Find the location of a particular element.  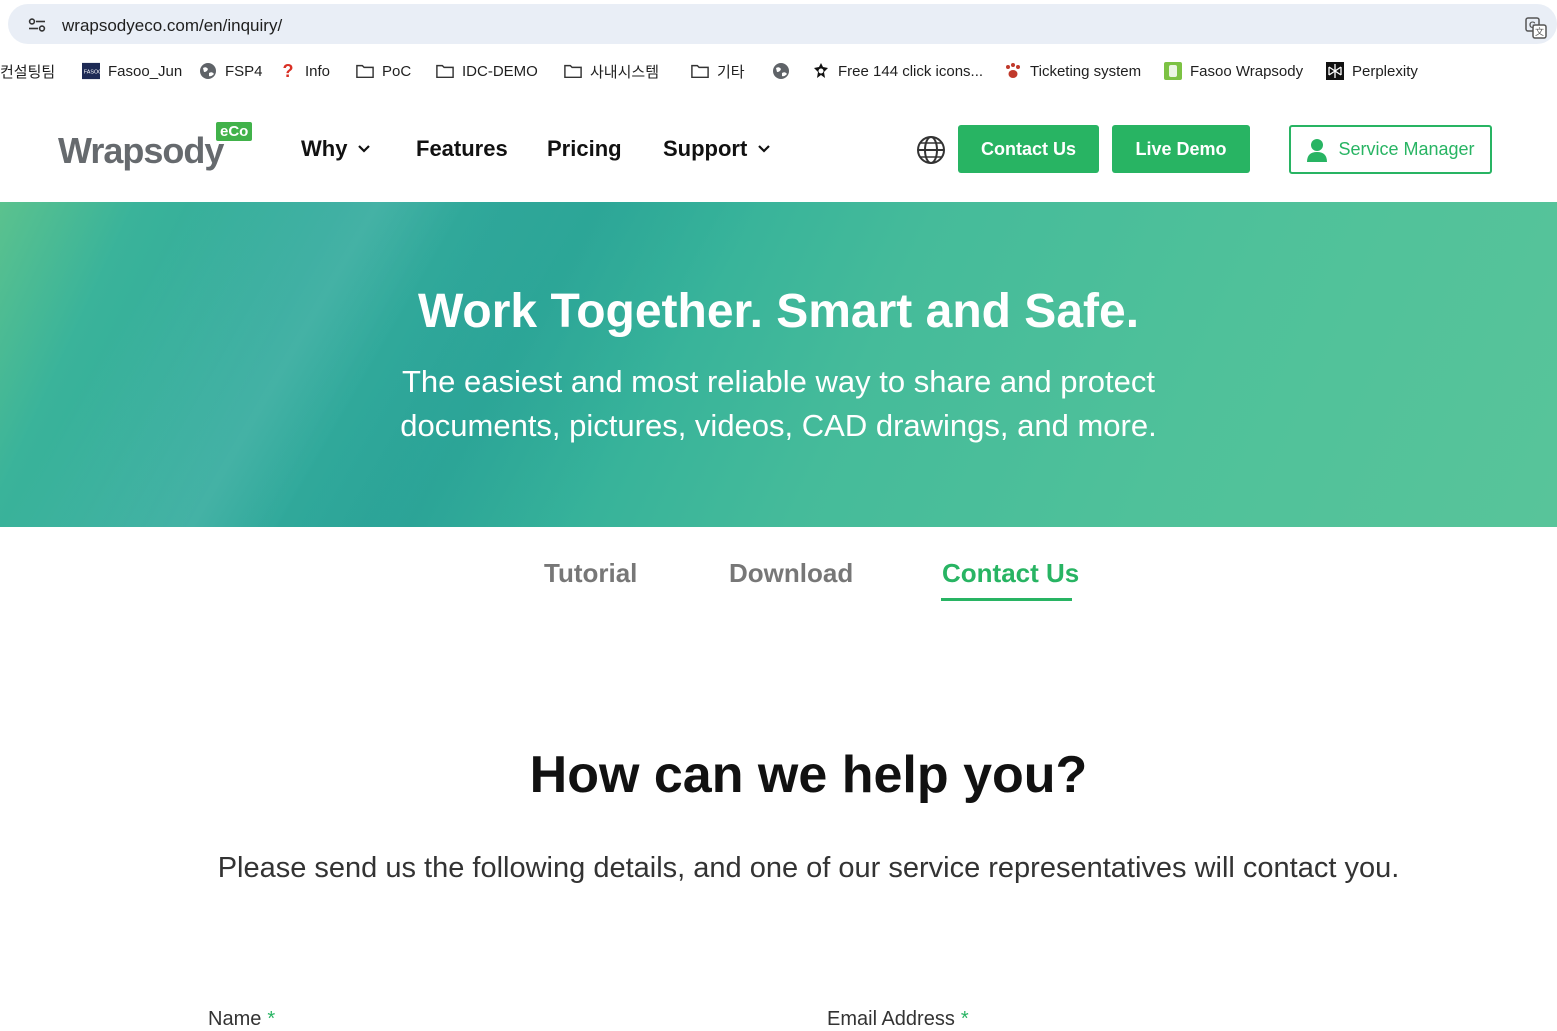

site-info-icon is located at coordinates (37, 25).